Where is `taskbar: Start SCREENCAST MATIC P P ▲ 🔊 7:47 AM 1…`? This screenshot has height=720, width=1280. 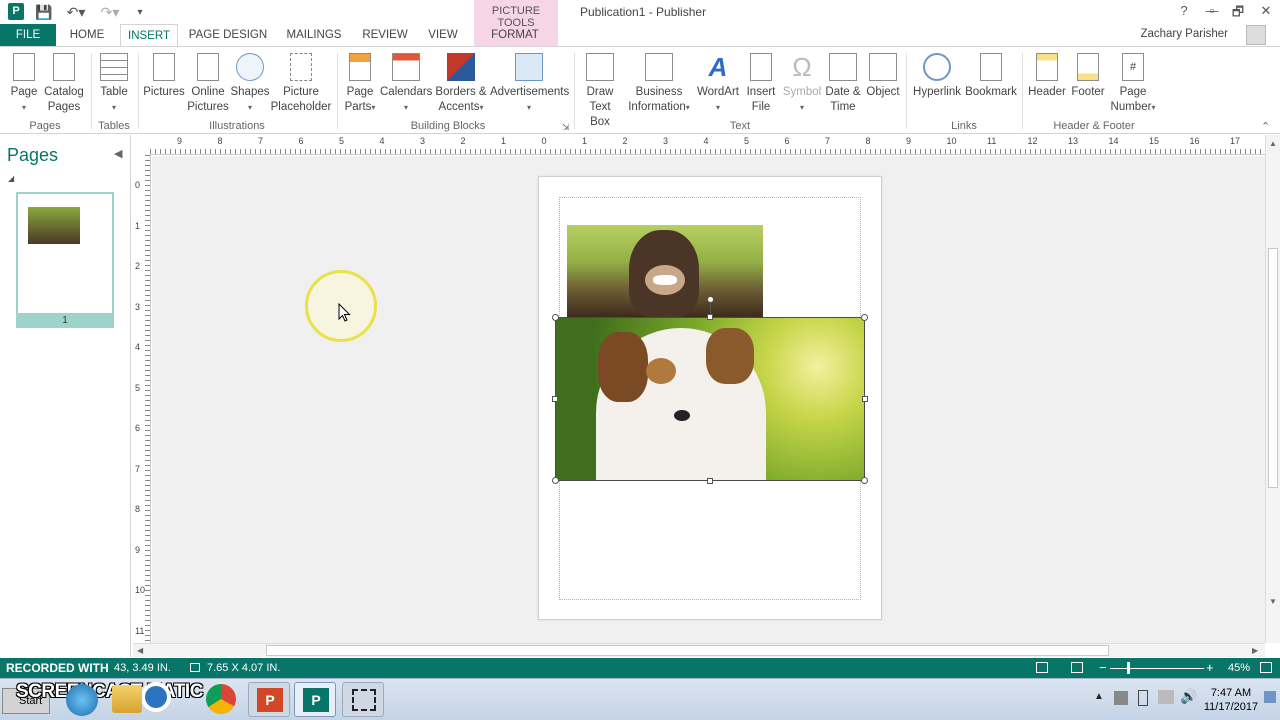
taskbar: Start SCREENCAST MATIC P P ▲ 🔊 7:47 AM 1… is located at coordinates (640, 699).